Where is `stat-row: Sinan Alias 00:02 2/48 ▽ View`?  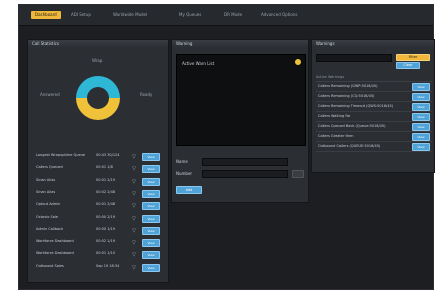
stat-row: Sinan Alias 00:02 2/48 ▽ View is located at coordinates (100, 194).